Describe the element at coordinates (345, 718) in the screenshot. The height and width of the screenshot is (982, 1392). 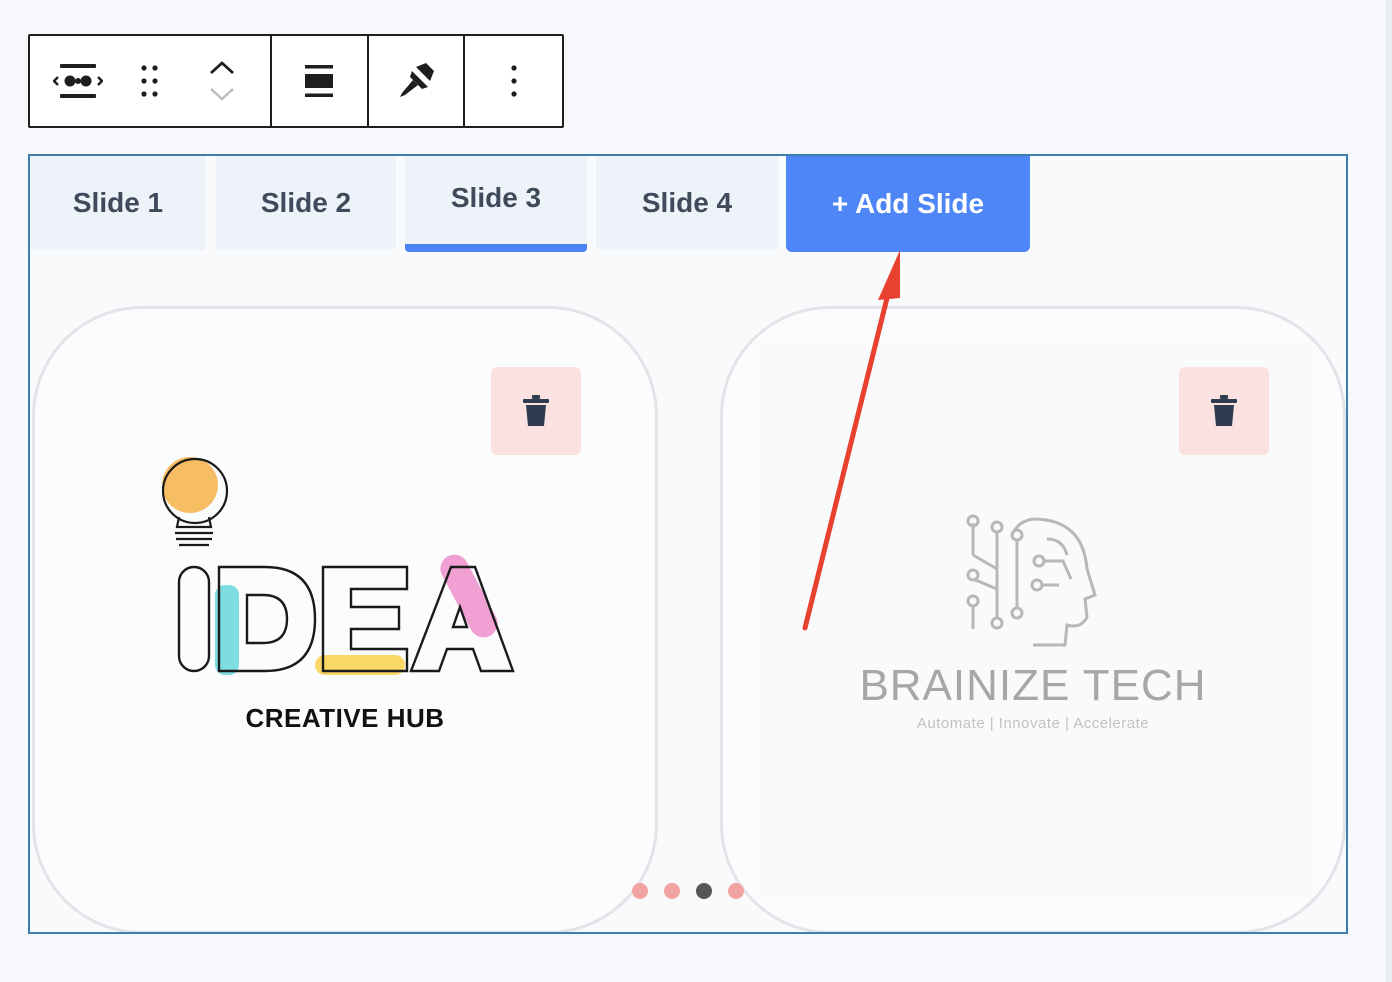
I see `slide-caption: CREATIVE HUB` at that location.